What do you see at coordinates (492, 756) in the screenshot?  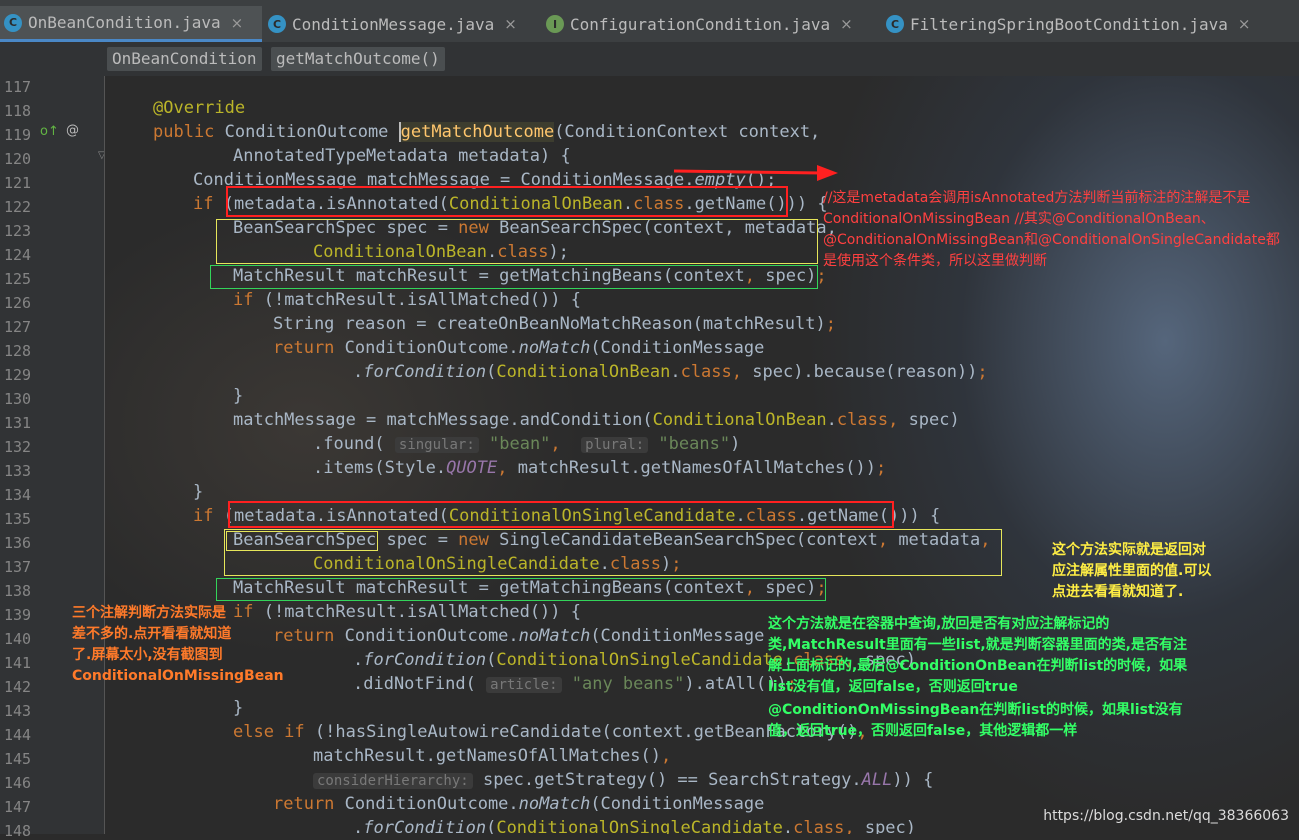 I see `code-line-145: matchResult.getNamesOfAllMatches(),` at bounding box center [492, 756].